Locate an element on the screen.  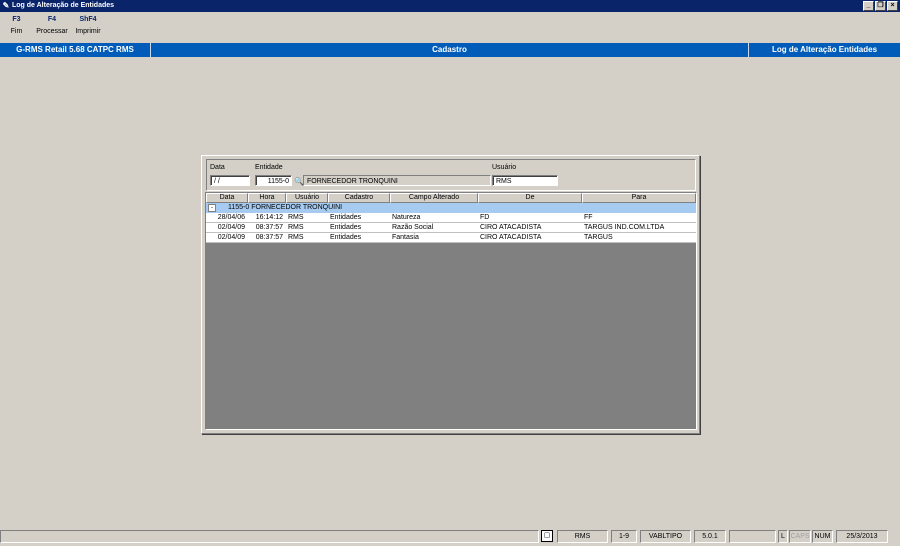
usuario-input: RMS is located at coordinates (525, 180).